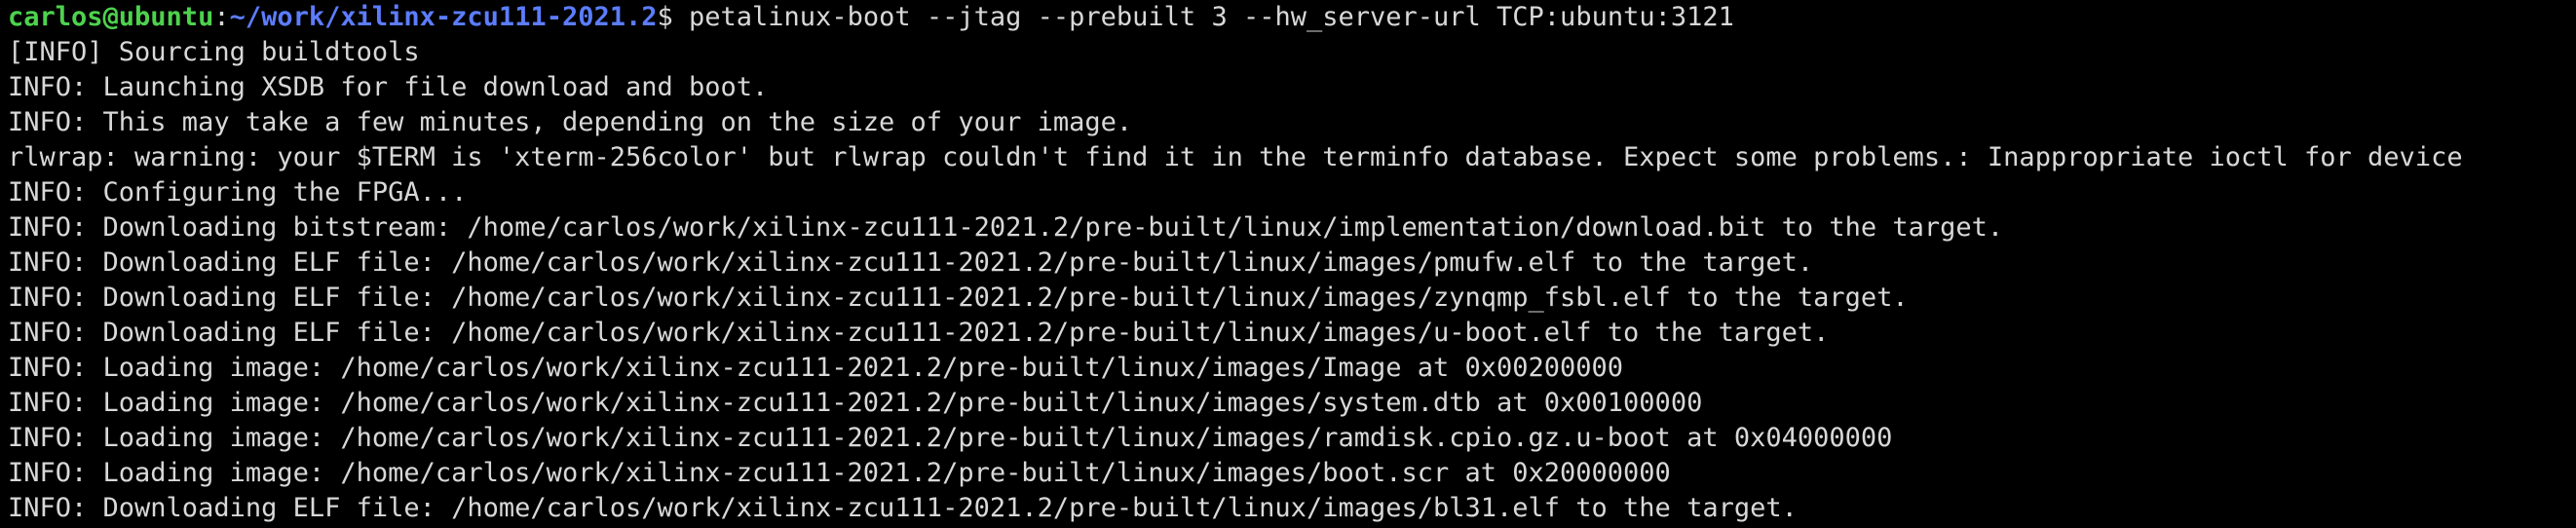  What do you see at coordinates (221, 17) in the screenshot?
I see `prompt-colon: :` at bounding box center [221, 17].